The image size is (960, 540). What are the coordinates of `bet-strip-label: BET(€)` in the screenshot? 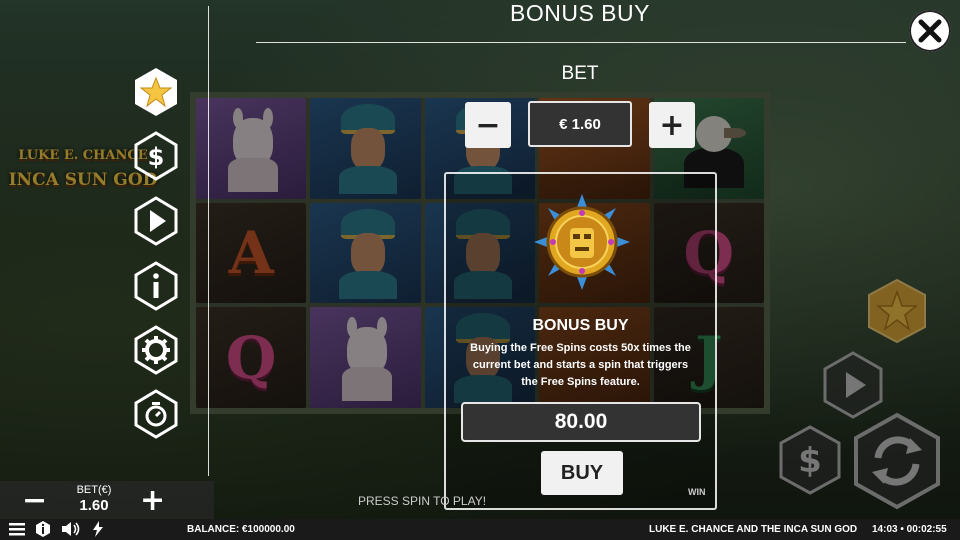 It's located at (94, 490).